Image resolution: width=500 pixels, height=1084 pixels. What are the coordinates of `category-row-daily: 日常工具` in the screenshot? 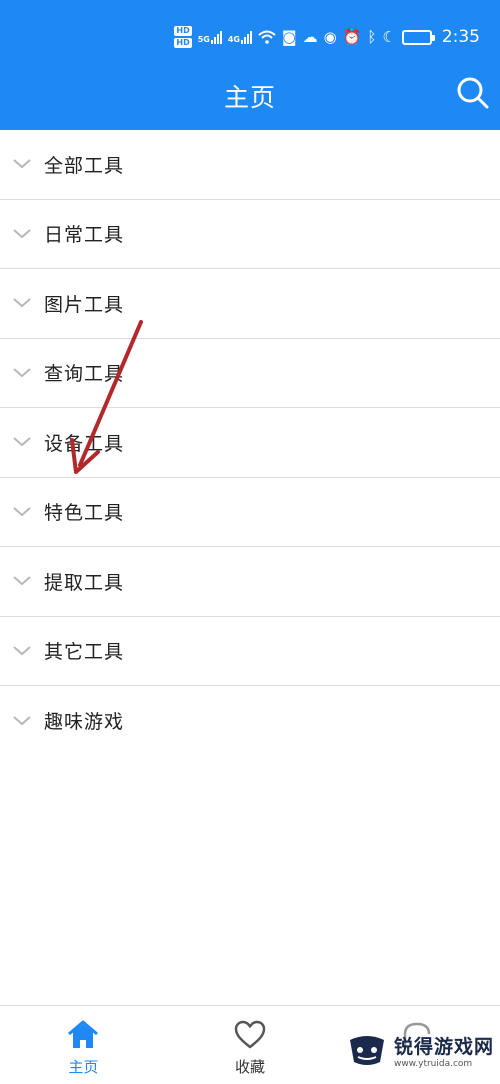 It's located at (250, 234).